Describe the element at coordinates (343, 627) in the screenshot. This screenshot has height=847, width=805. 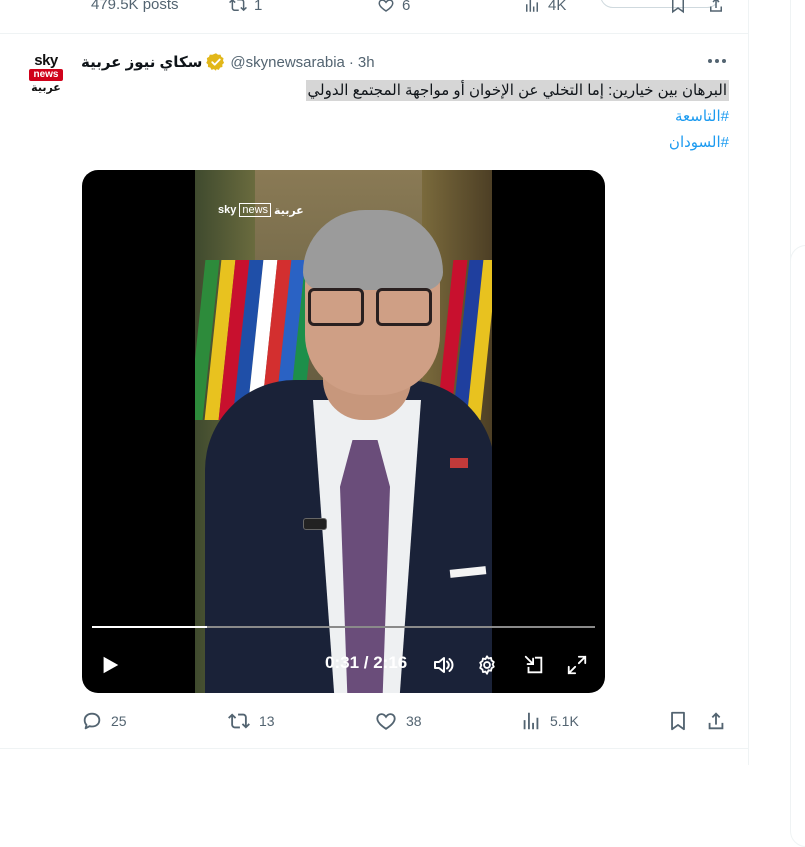
I see `video-progress-bar` at that location.